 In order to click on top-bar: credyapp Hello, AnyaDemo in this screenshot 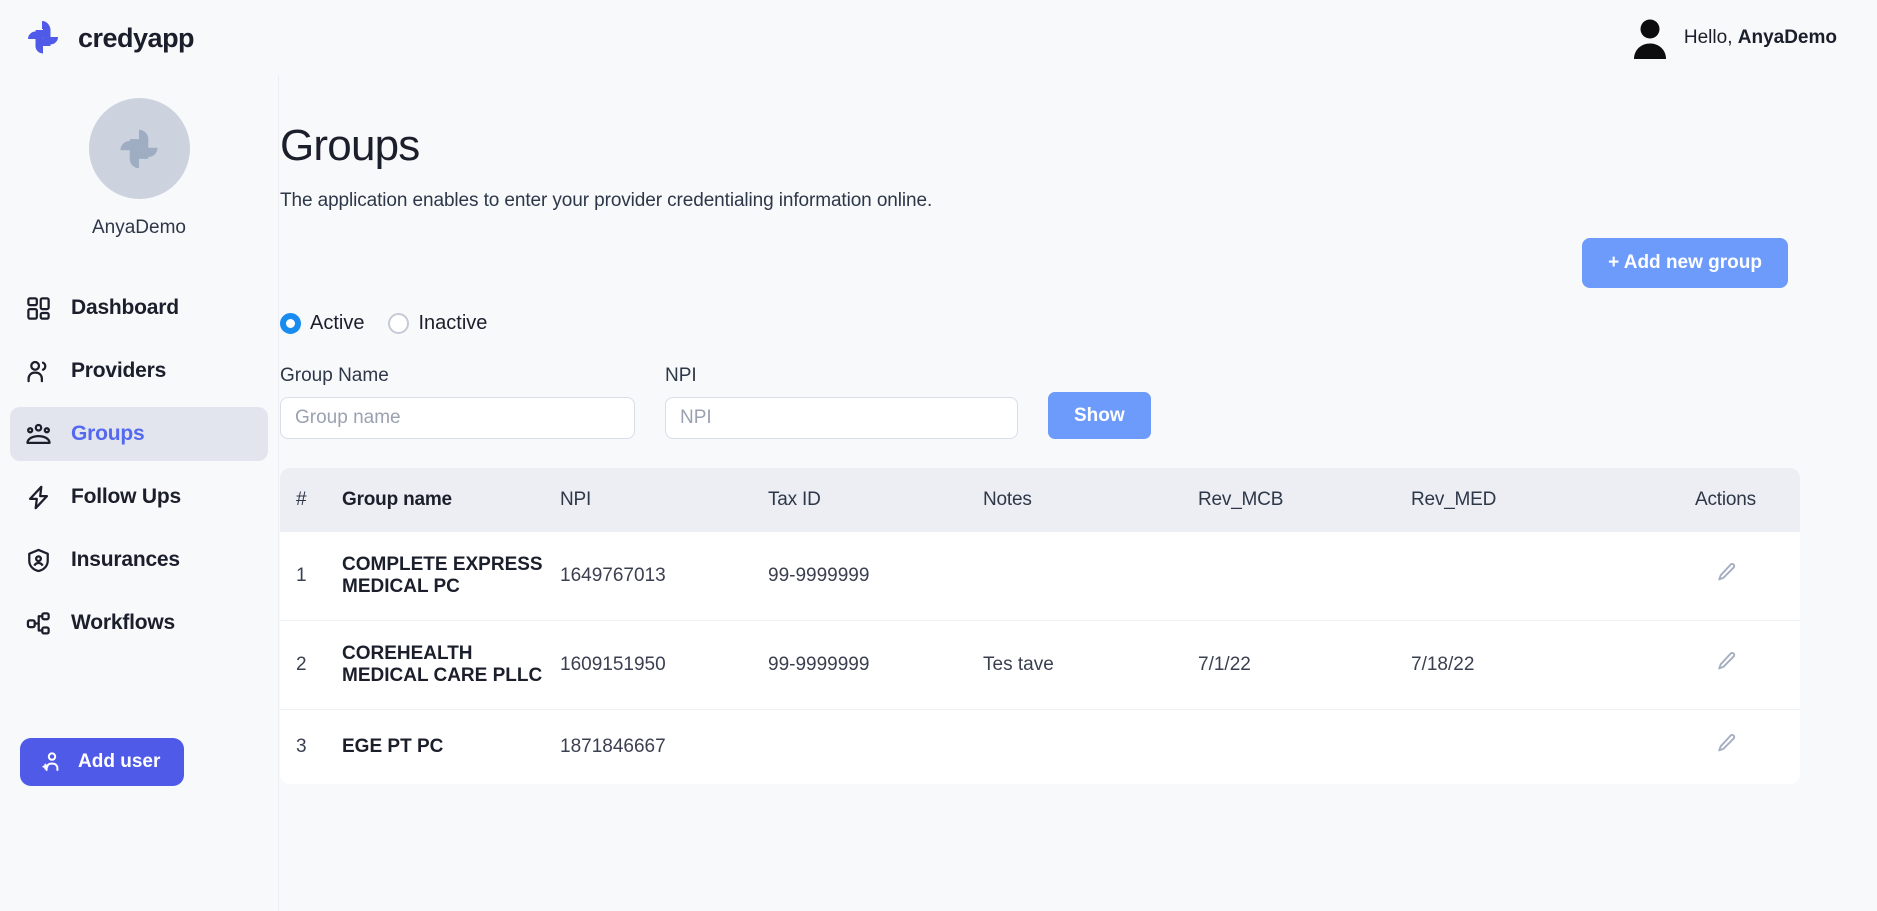, I will do `click(938, 38)`.